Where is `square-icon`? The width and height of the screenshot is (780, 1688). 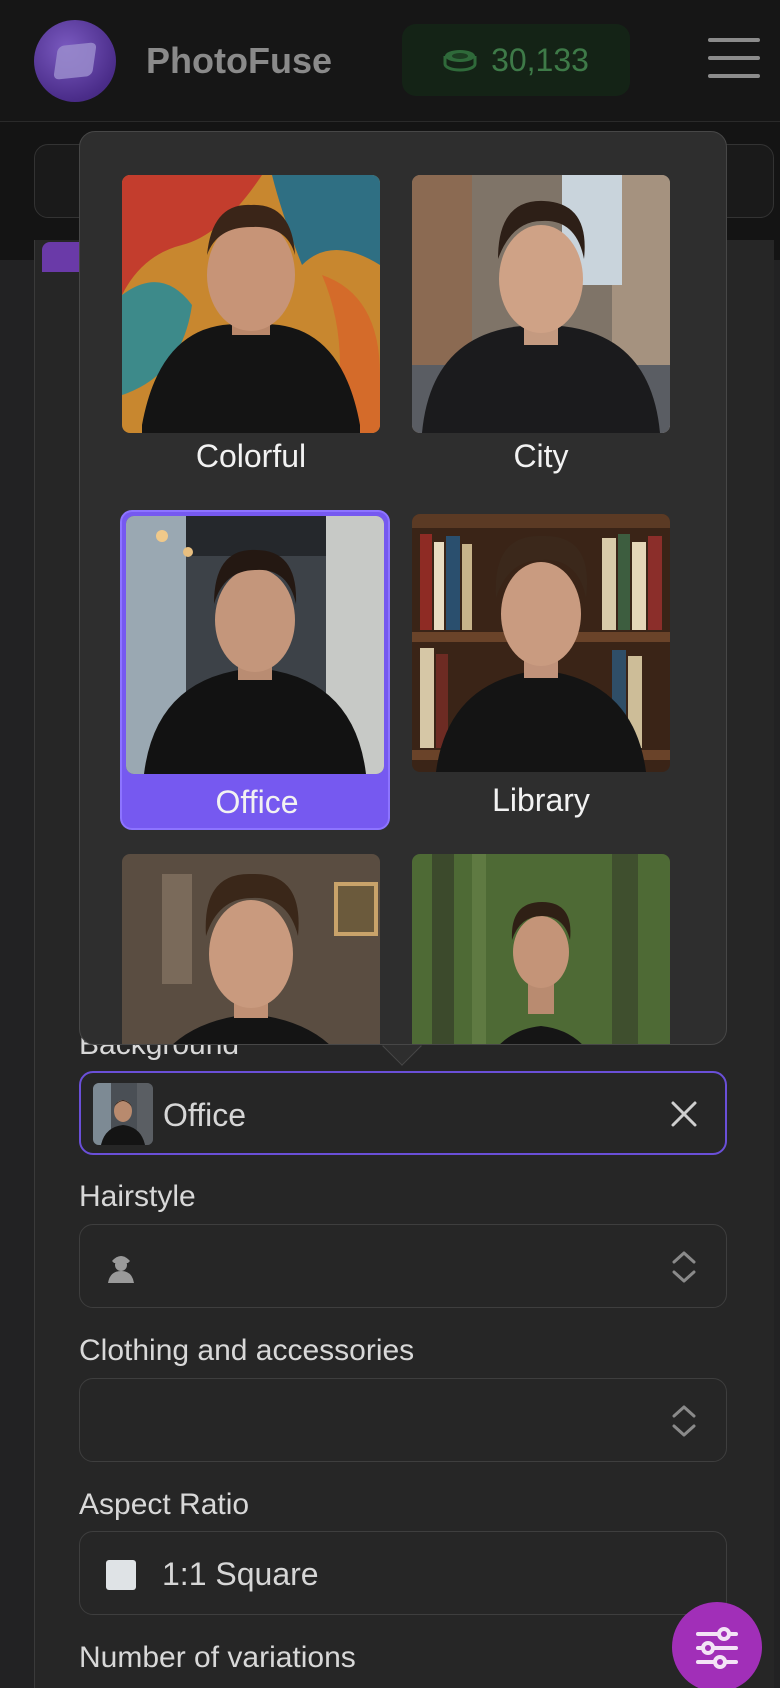
square-icon is located at coordinates (121, 1575).